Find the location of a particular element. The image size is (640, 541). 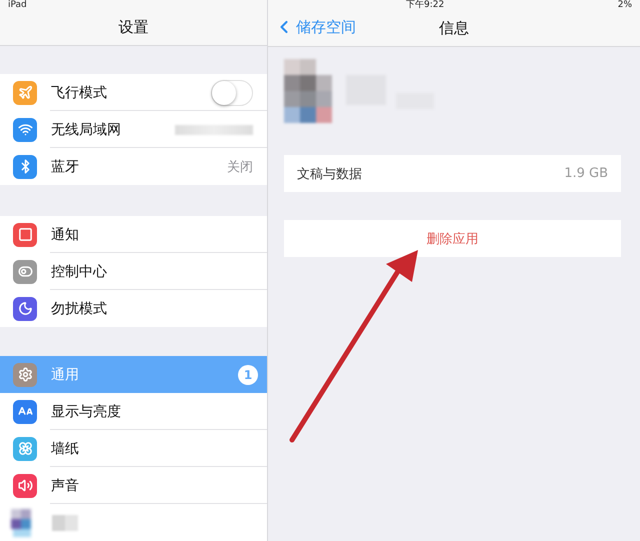

row-label: 勿扰模式 is located at coordinates (79, 309).